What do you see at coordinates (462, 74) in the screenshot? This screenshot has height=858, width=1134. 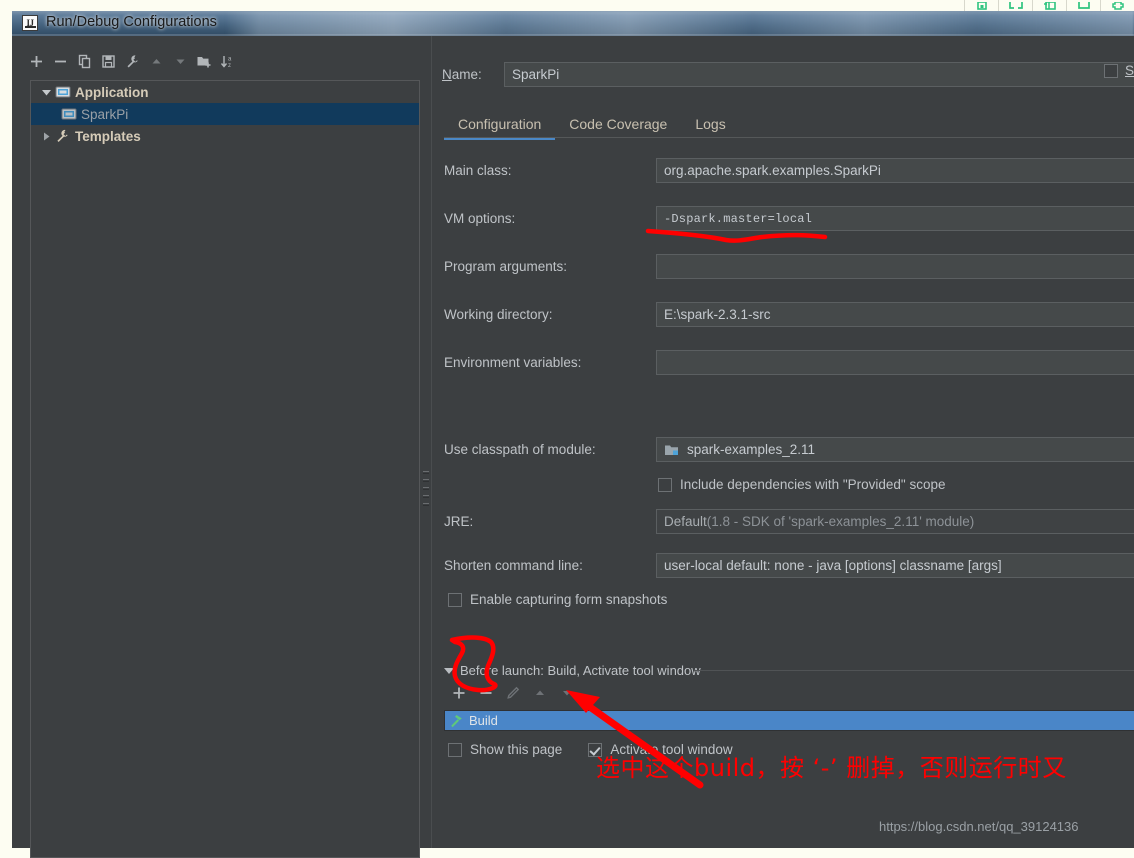 I see `name-label: Name:` at bounding box center [462, 74].